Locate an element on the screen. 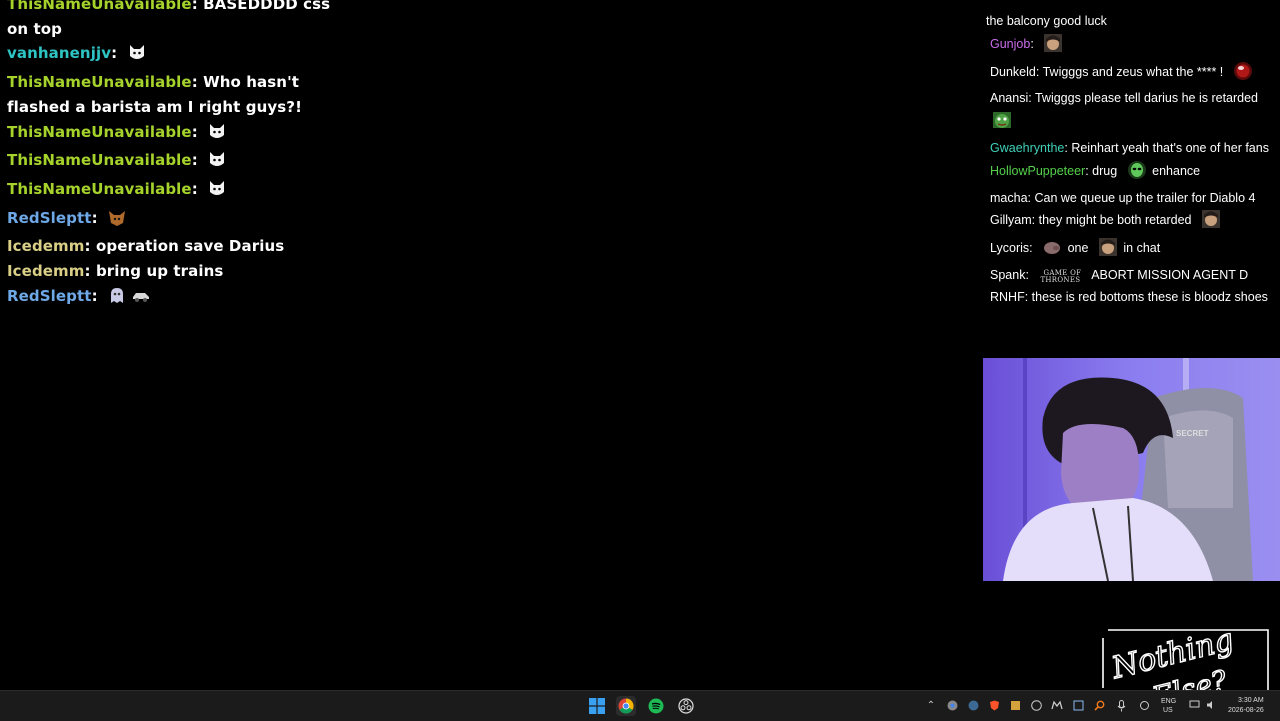 The image size is (1280, 721). overlay-chat-message: vanhanenjjv: is located at coordinates (172, 55).